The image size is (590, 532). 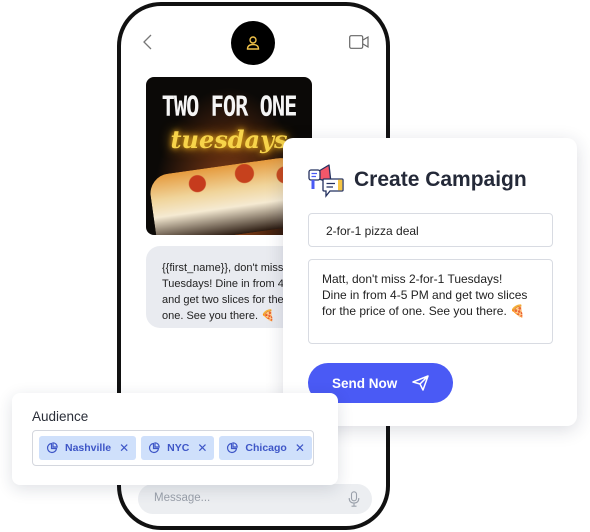 I want to click on tag-label: NYC, so click(x=178, y=448).